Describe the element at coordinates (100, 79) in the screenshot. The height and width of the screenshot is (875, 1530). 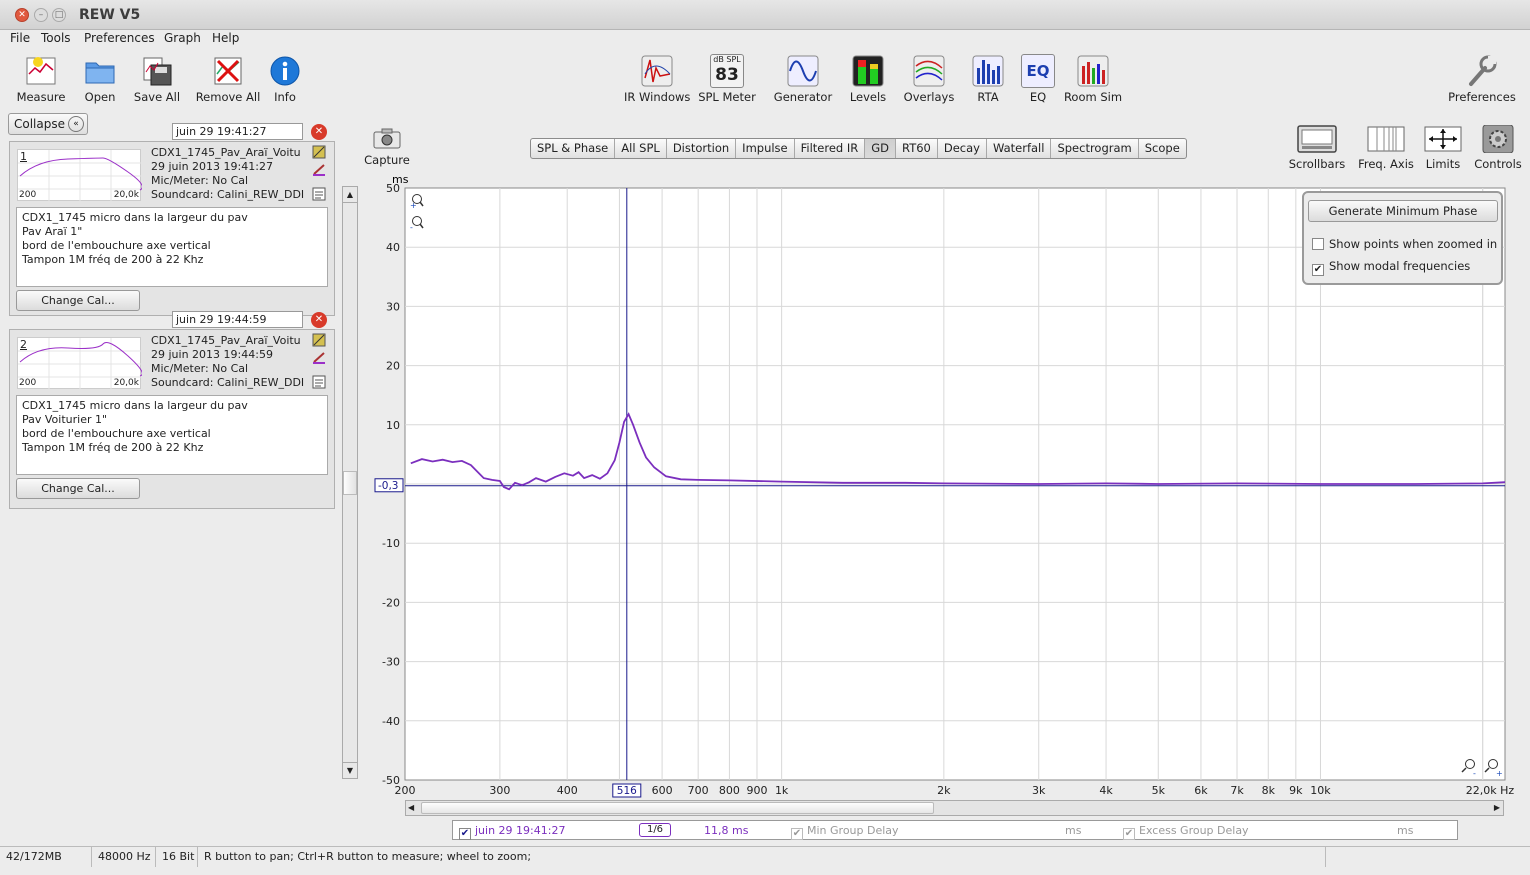
I see `open-button: Open` at that location.